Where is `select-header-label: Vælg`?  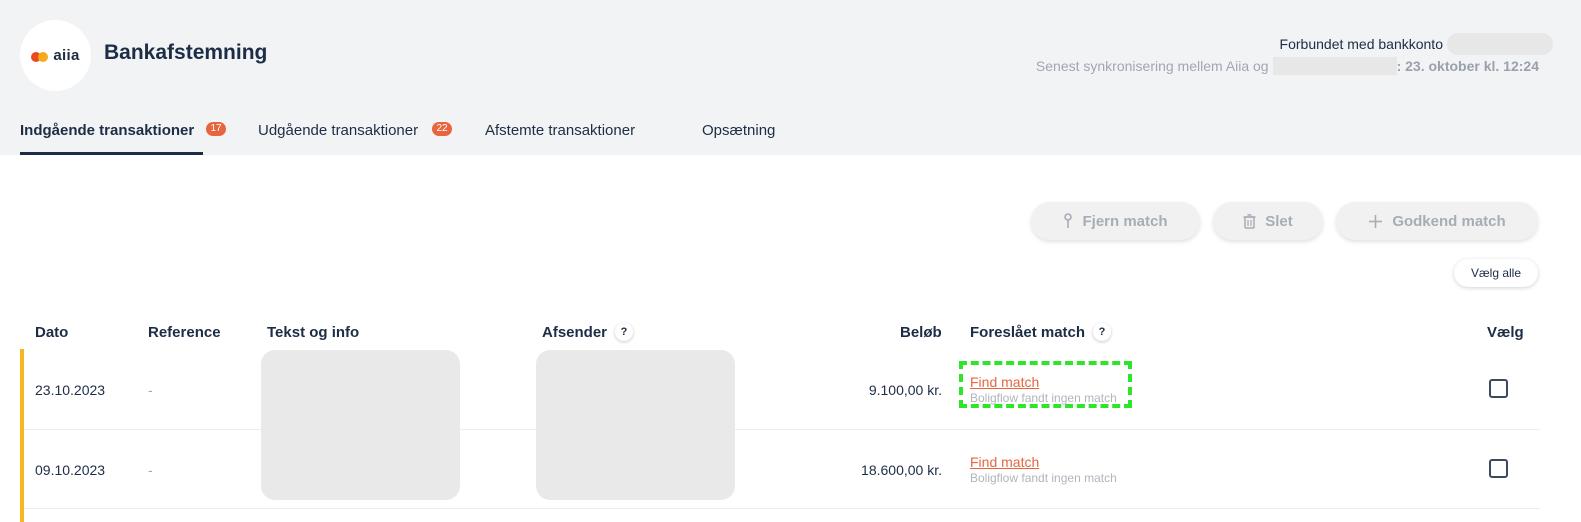 select-header-label: Vælg is located at coordinates (1505, 332).